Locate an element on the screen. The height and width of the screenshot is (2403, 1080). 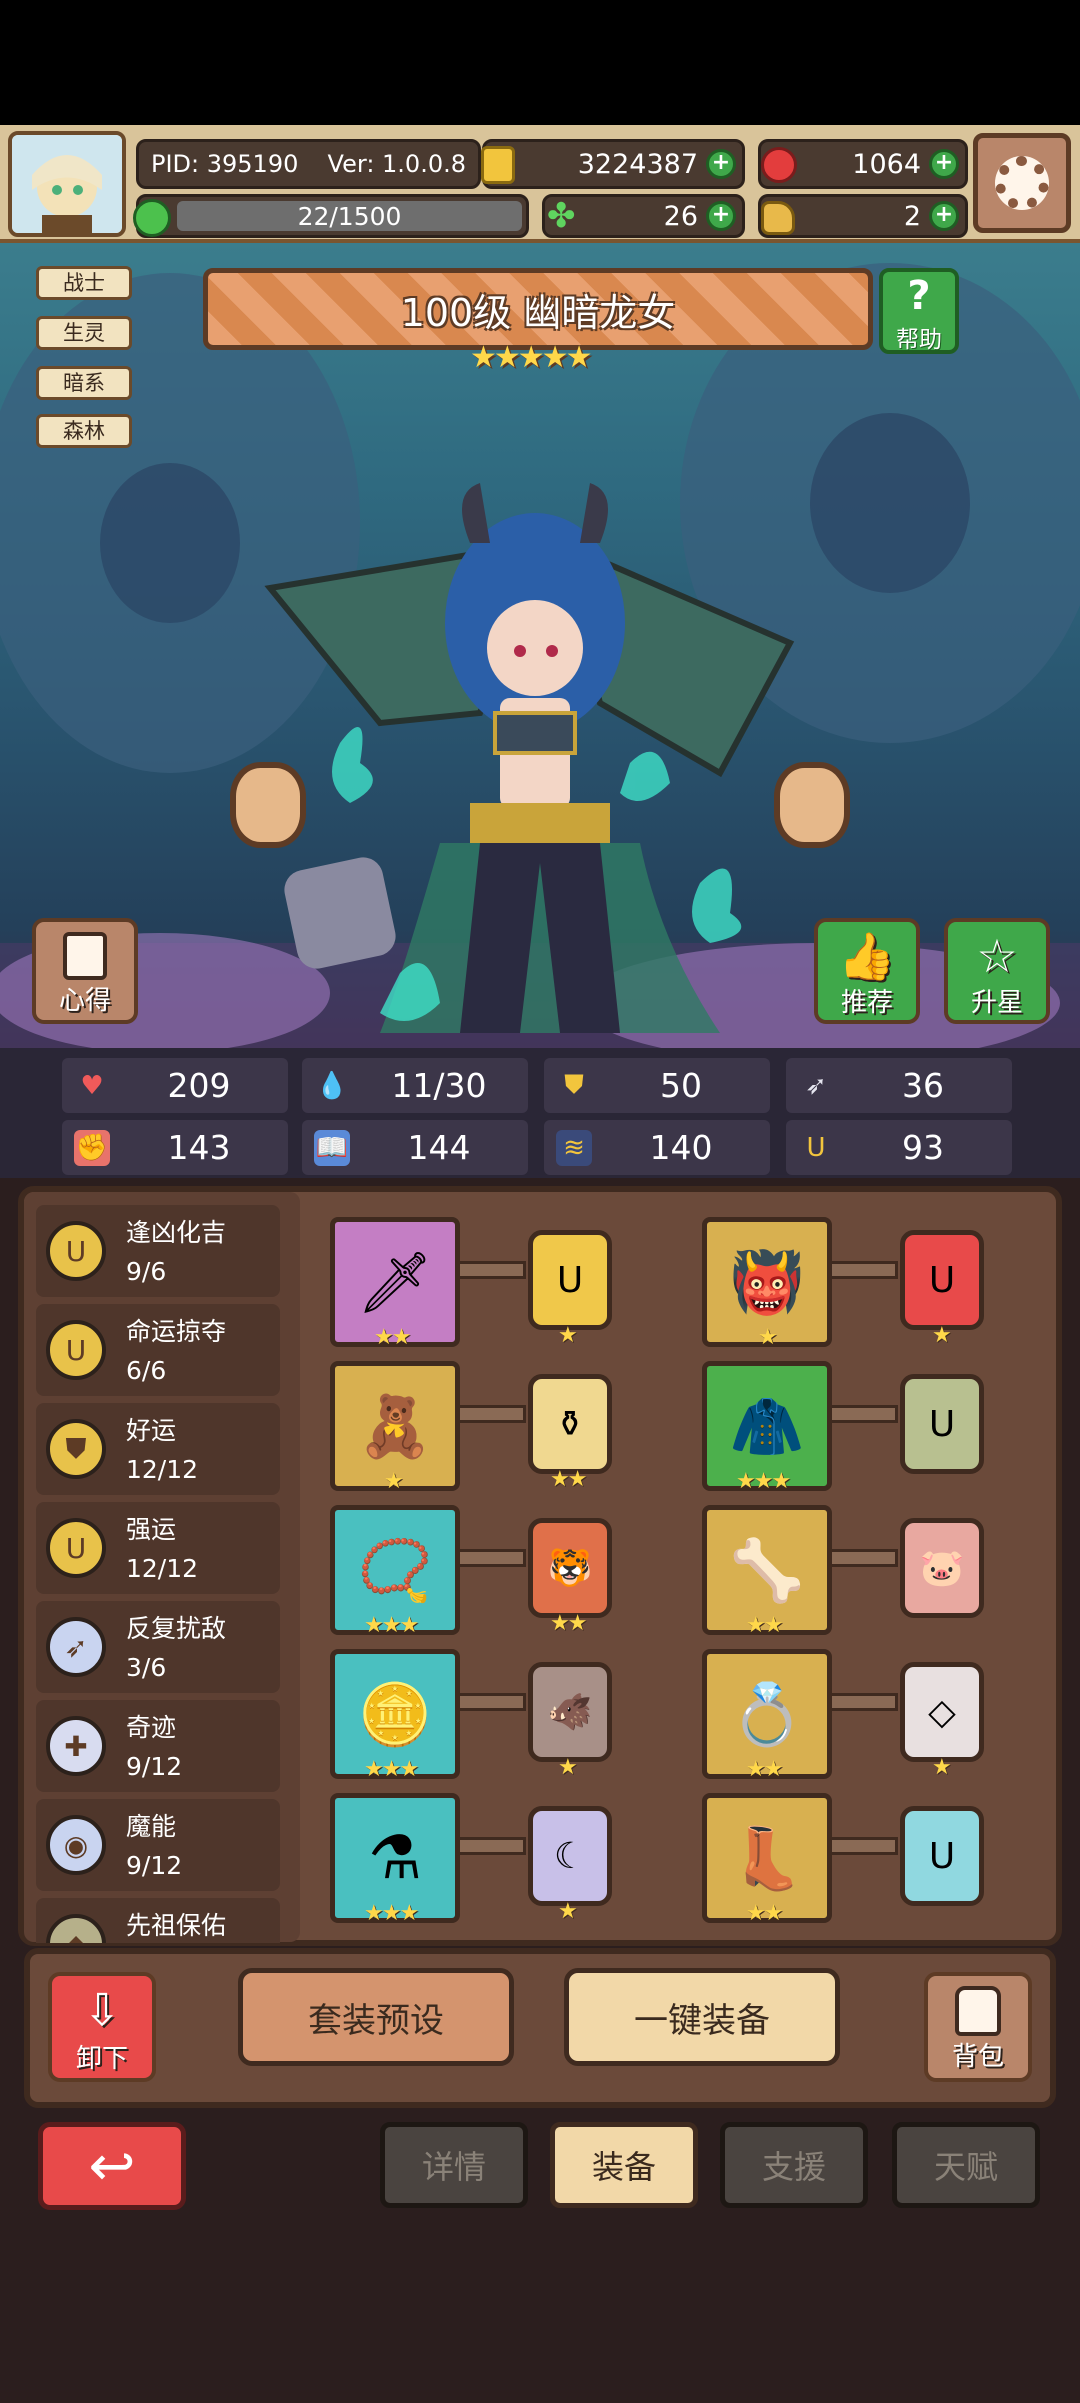
set-item: ➶ 反复扰敌 3/6 is located at coordinates (158, 1647).